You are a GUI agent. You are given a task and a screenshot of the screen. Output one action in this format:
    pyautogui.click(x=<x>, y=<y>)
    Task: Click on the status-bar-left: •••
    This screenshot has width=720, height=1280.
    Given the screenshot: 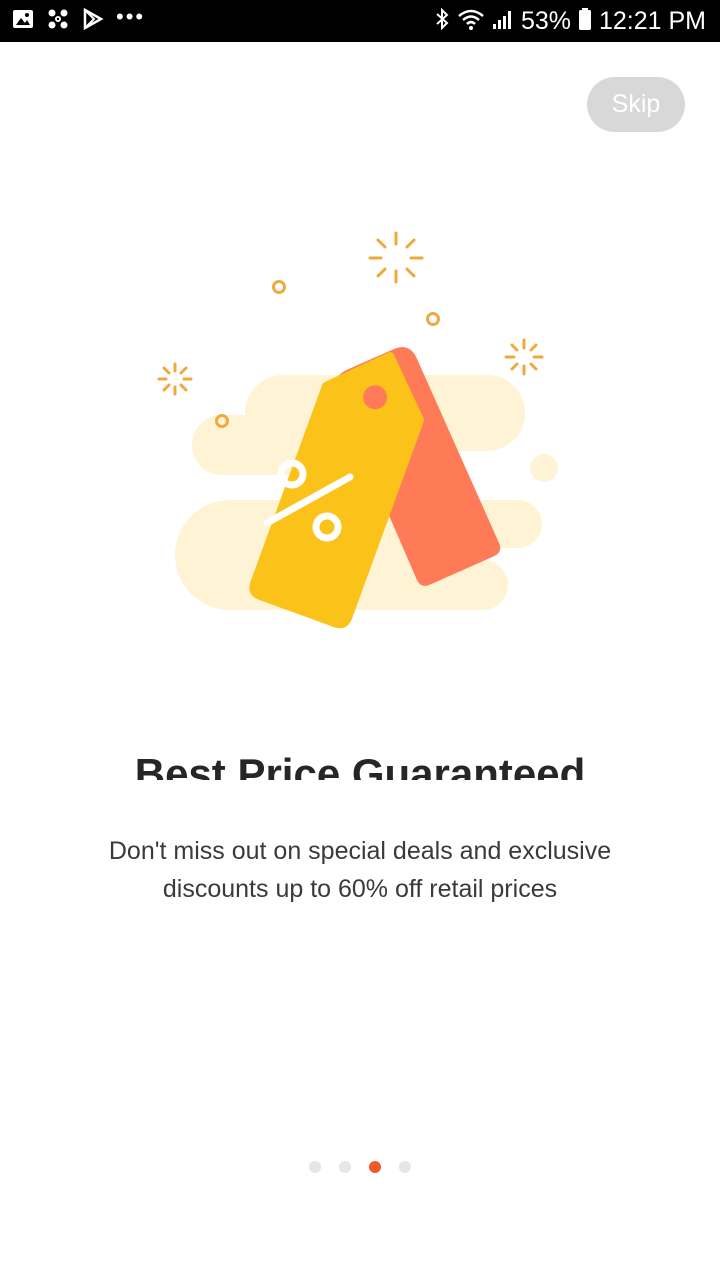 What is the action you would take?
    pyautogui.click(x=84, y=20)
    